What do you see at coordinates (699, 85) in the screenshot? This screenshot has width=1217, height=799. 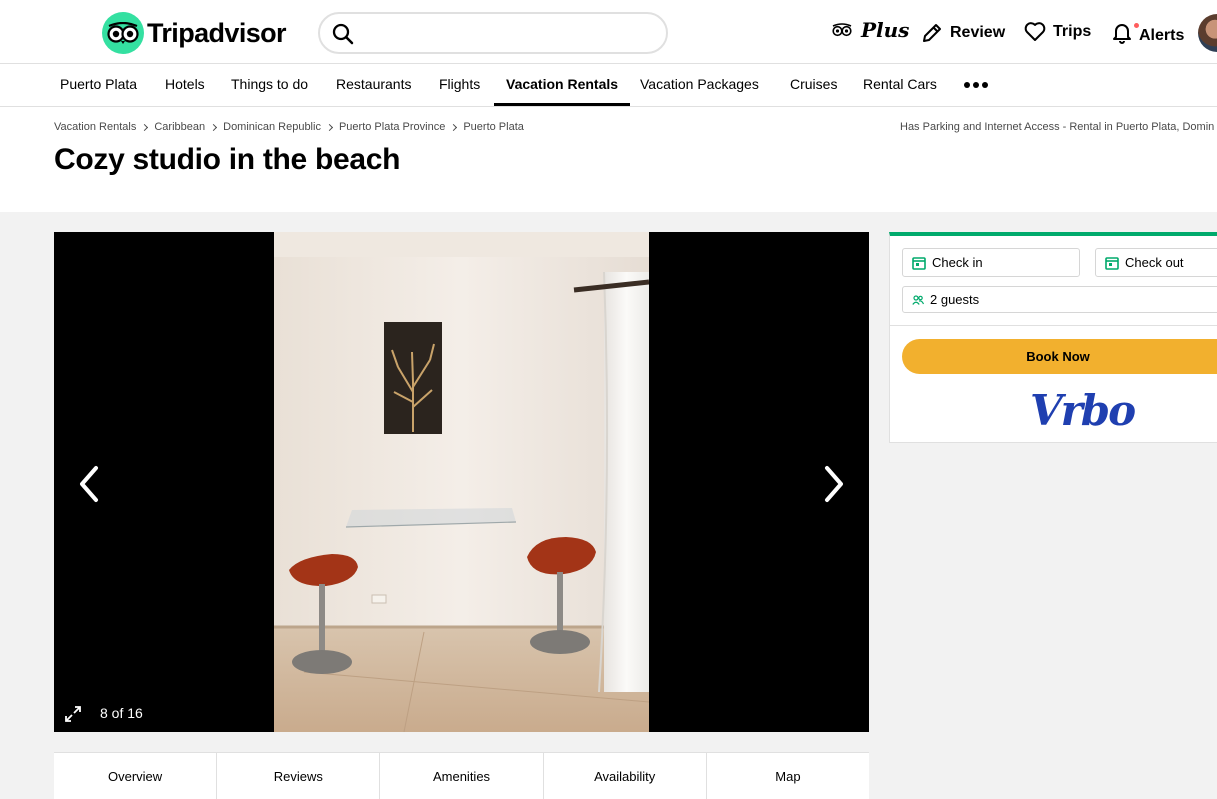 I see `nav-item-vacation-packages: Vacation Packages` at bounding box center [699, 85].